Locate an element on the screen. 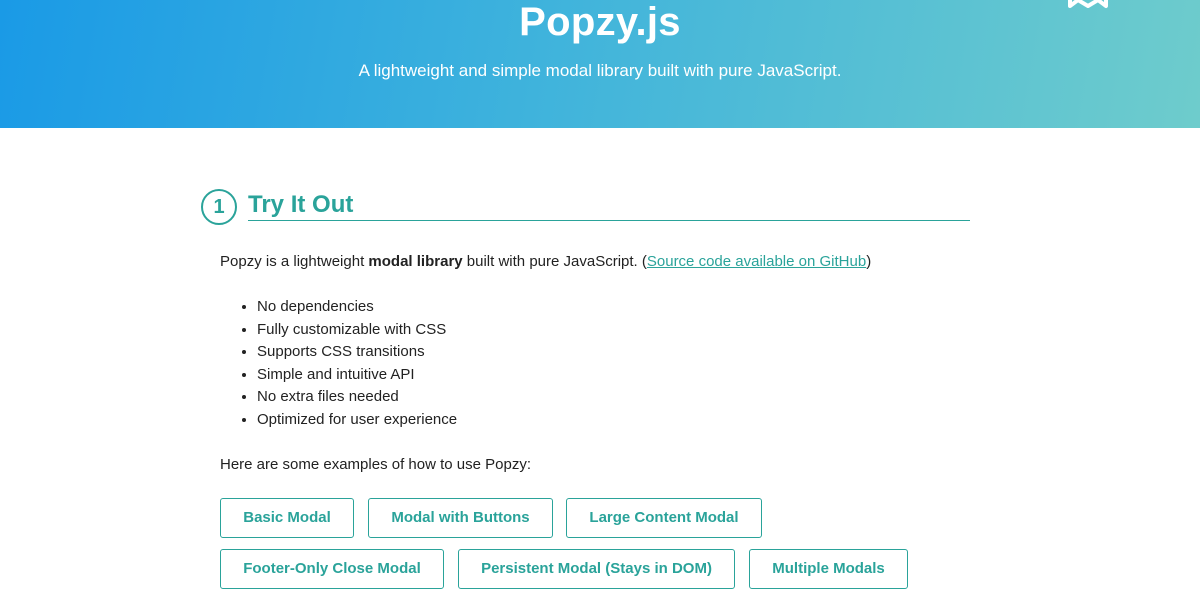  list-item: No extra files needed is located at coordinates (357, 397).